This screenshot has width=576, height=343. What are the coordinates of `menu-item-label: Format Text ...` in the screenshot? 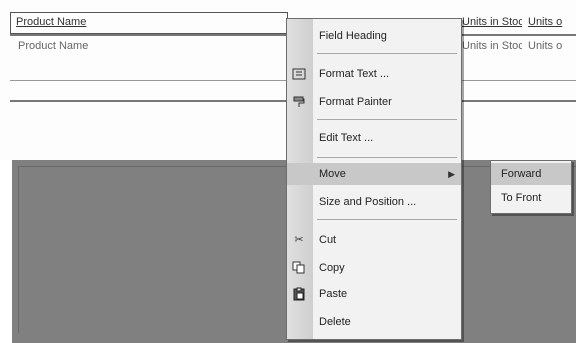 It's located at (354, 74).